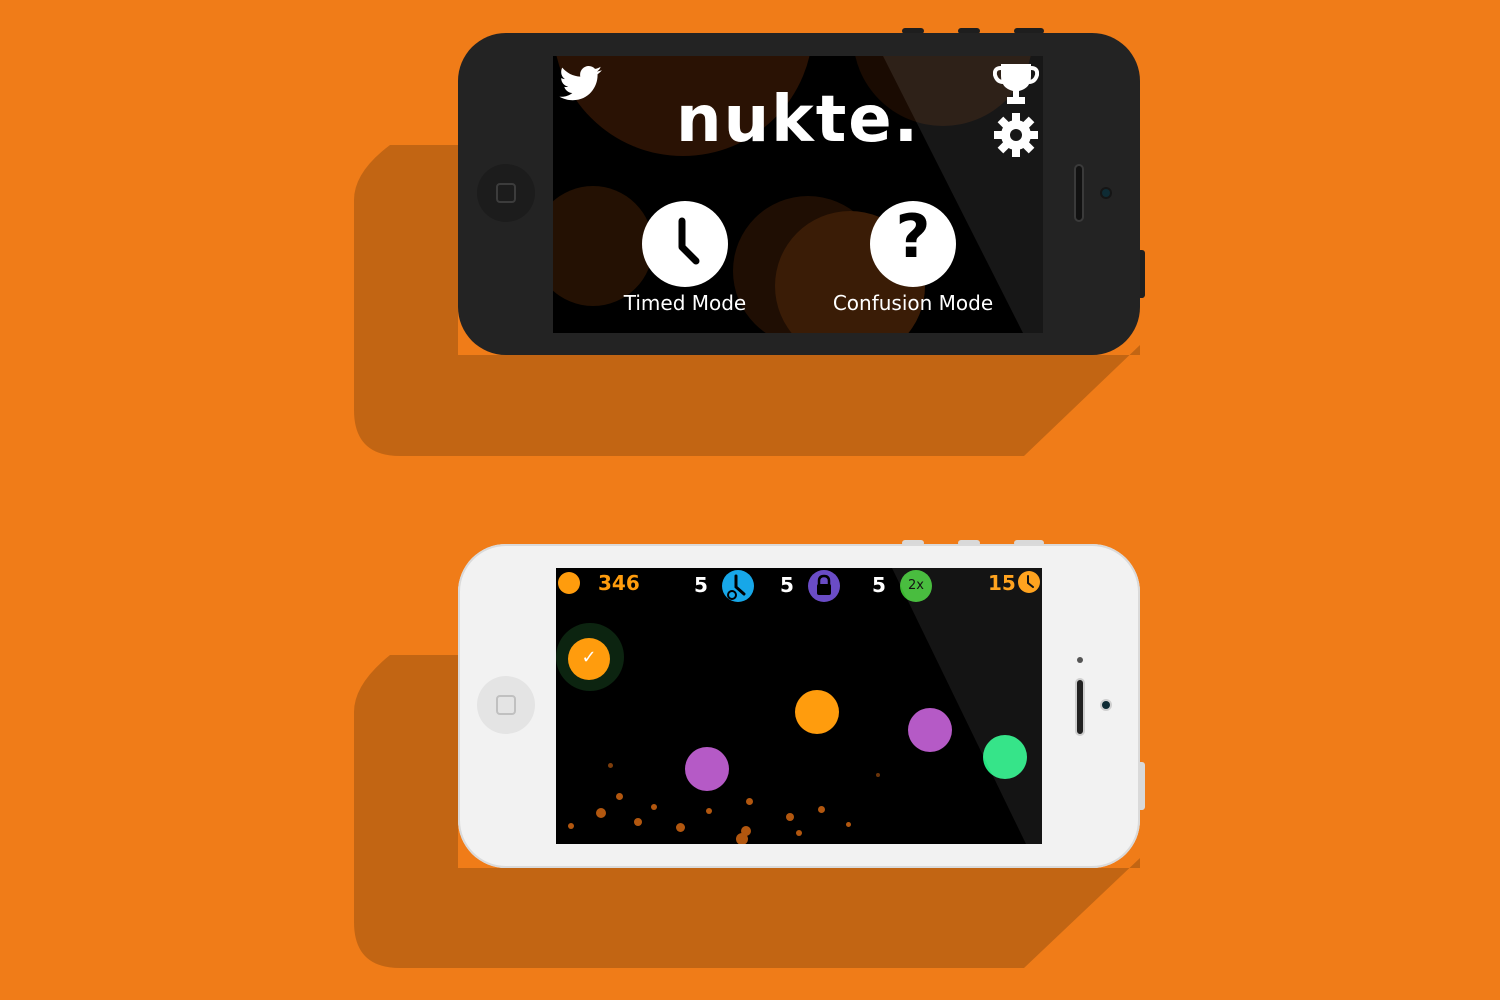  What do you see at coordinates (817, 712) in the screenshot?
I see `orange-ball` at bounding box center [817, 712].